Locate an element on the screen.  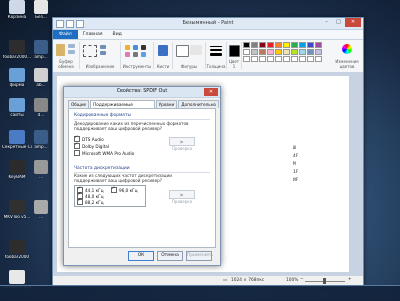
eraser-icon is located at coordinates (127, 54).